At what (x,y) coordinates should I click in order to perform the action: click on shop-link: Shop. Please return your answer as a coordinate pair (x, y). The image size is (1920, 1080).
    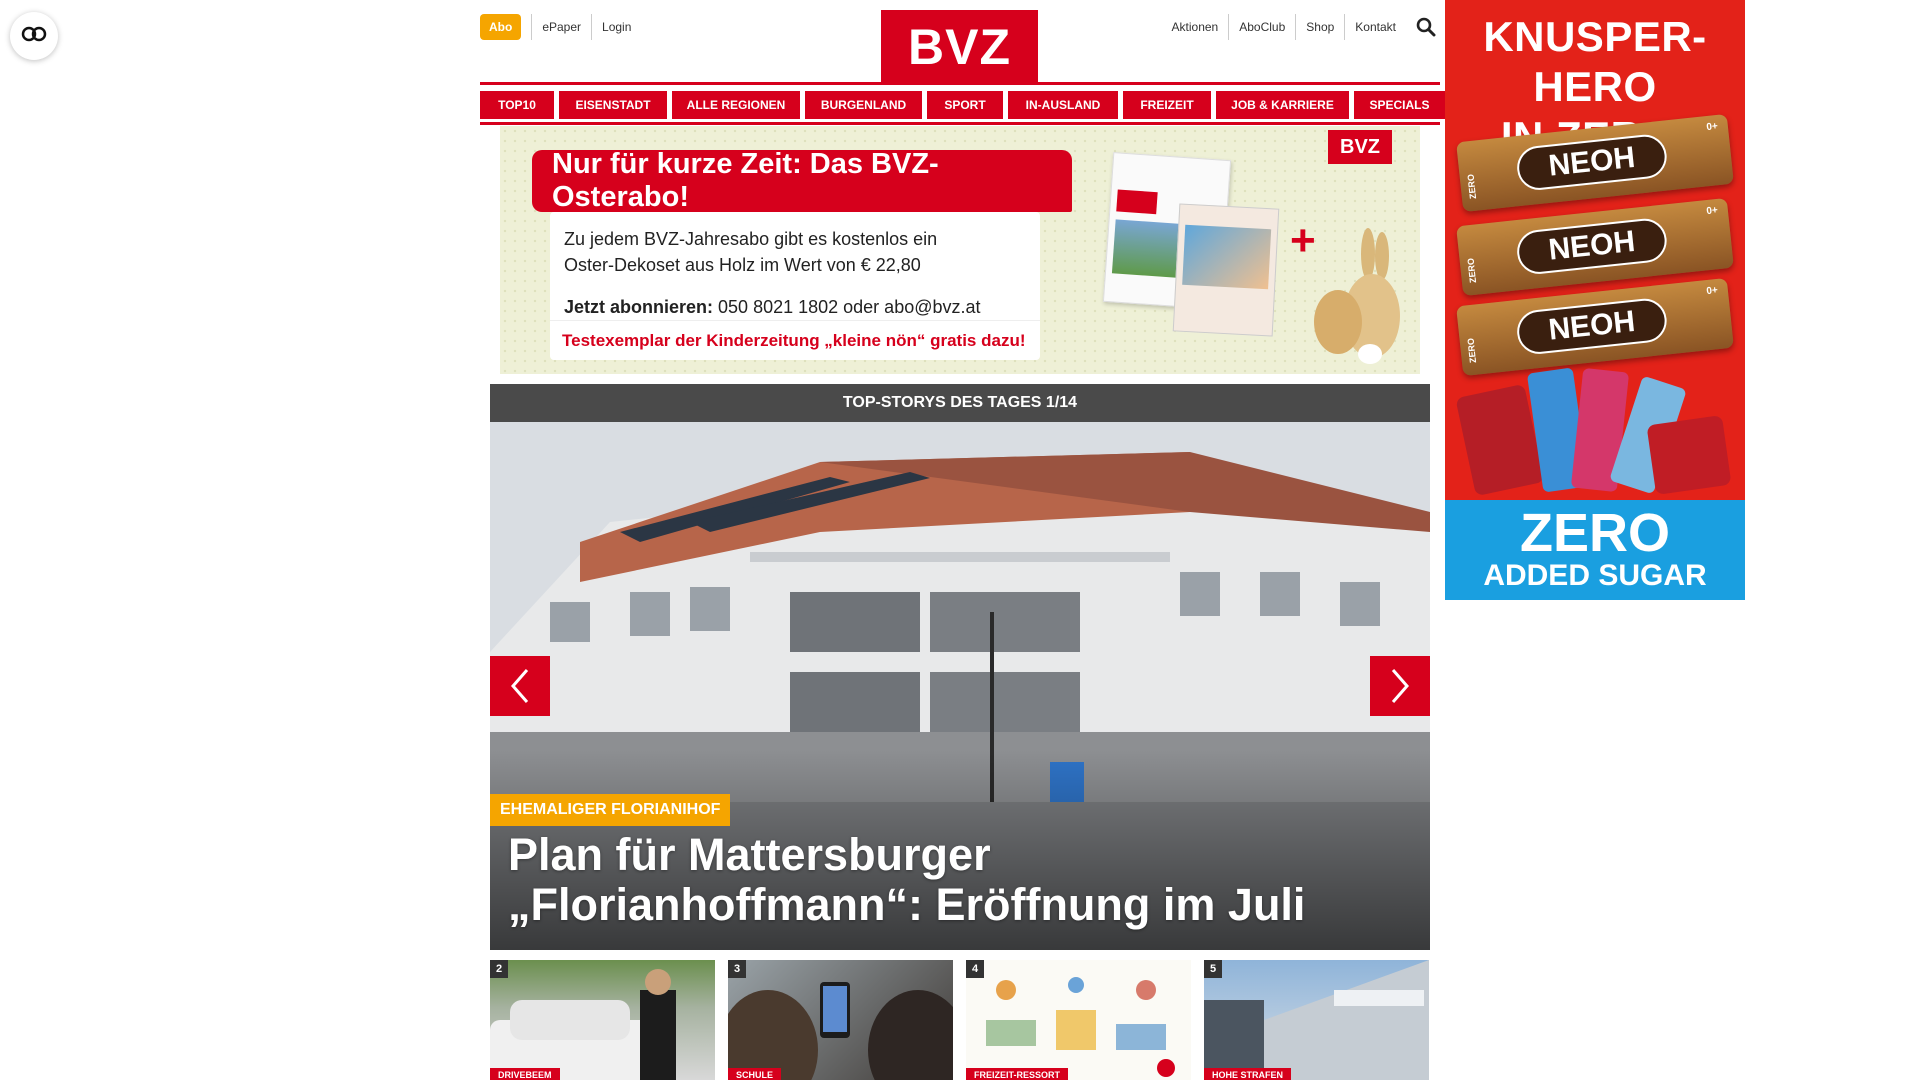
    Looking at the image, I should click on (1319, 27).